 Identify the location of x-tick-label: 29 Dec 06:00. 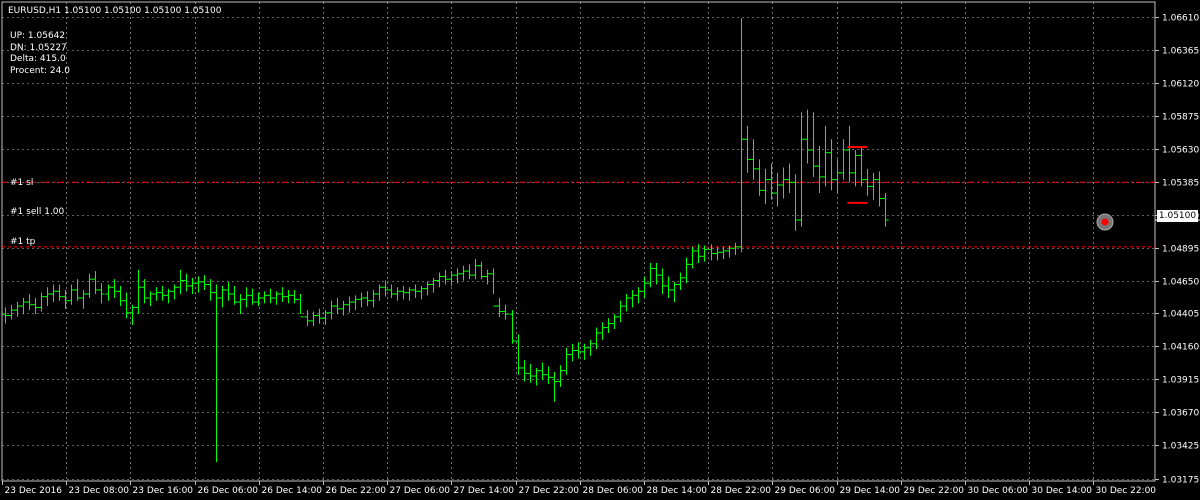
(805, 491).